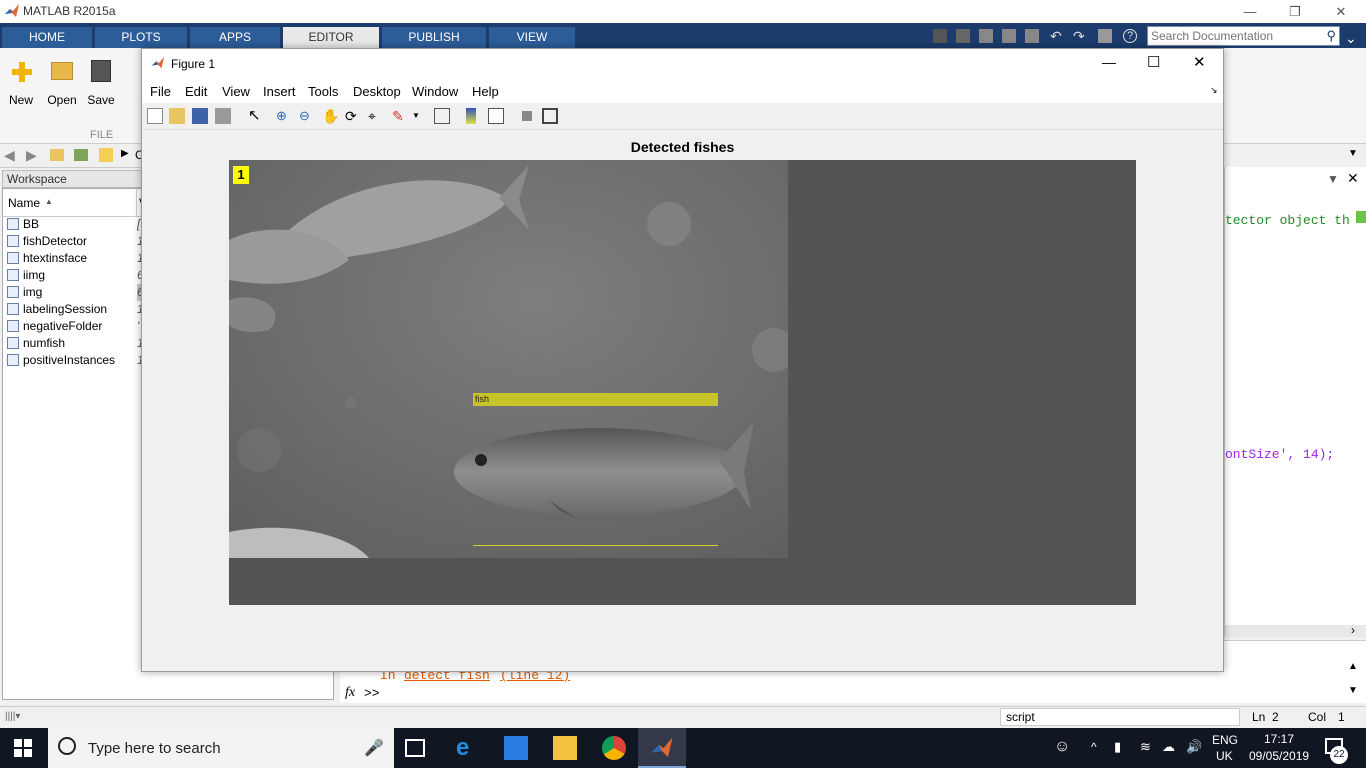 This screenshot has height=768, width=1366. Describe the element at coordinates (496, 116) in the screenshot. I see `legend-icon` at that location.